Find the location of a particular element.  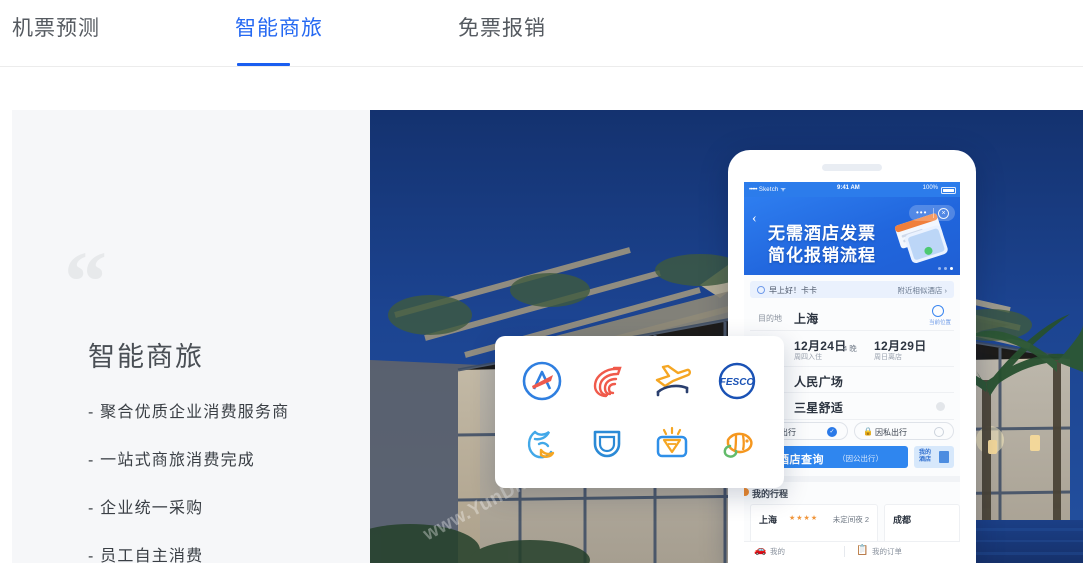

didi-cup-logo is located at coordinates (607, 443).